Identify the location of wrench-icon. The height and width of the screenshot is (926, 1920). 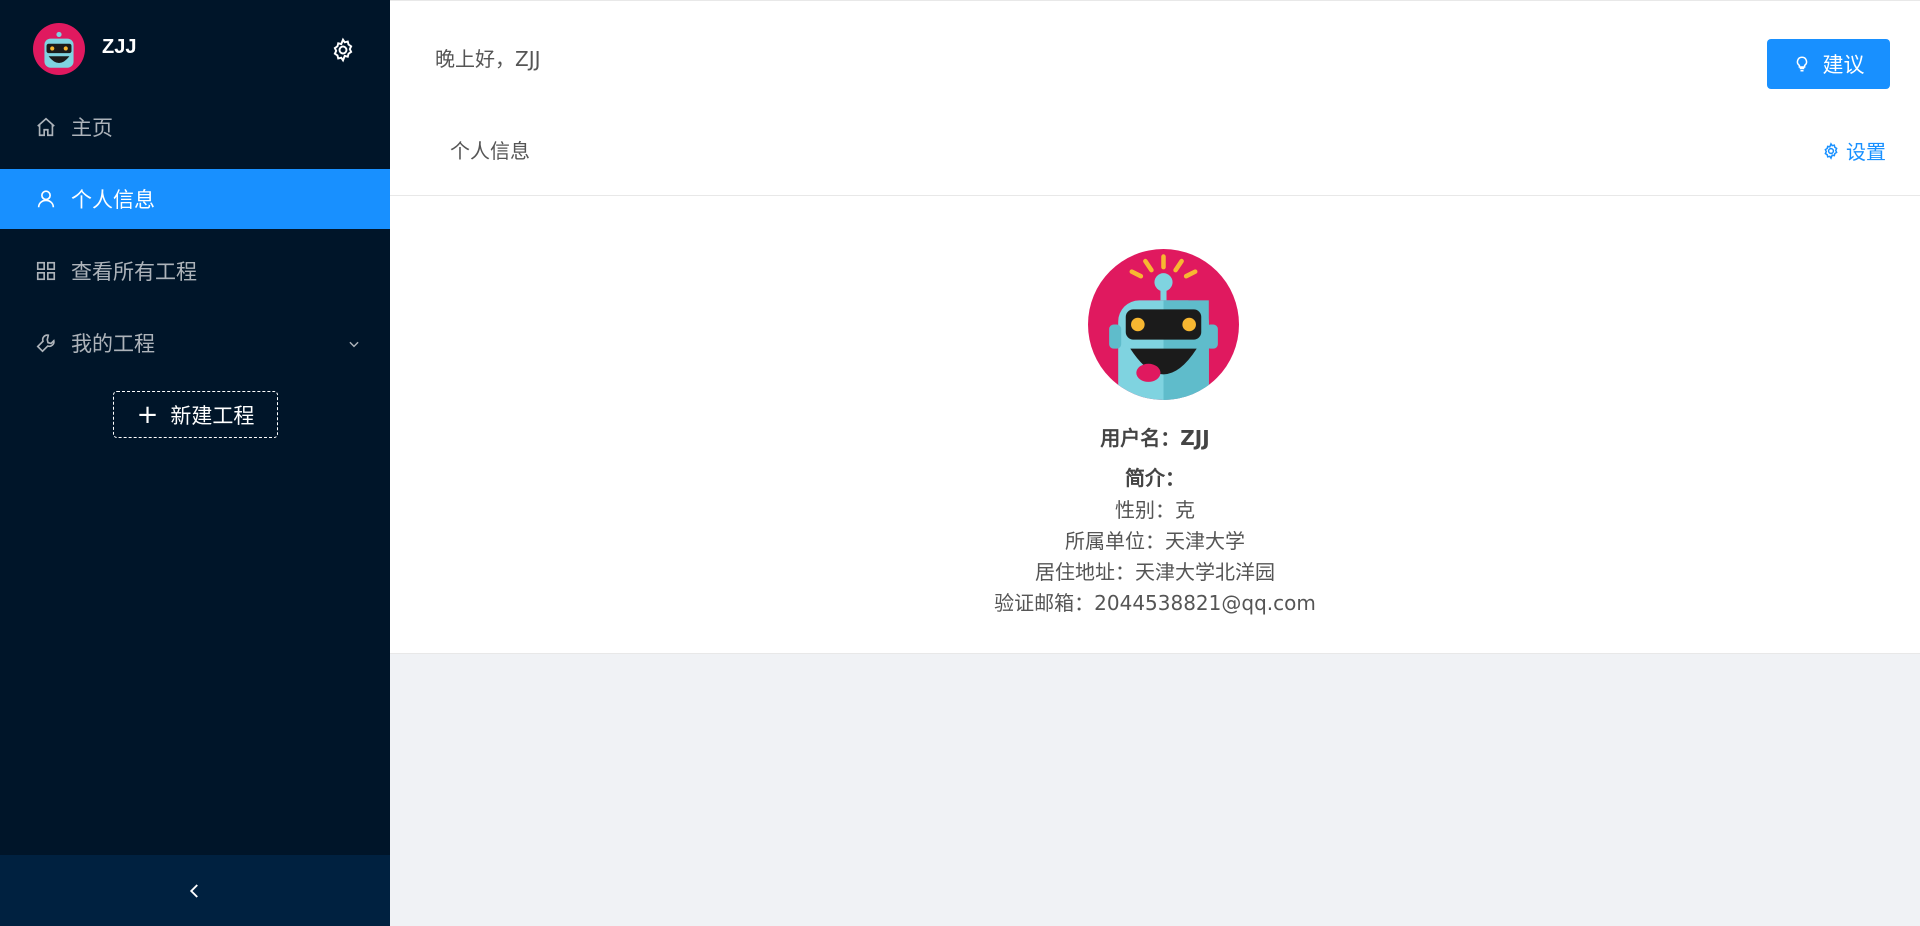
(45, 343).